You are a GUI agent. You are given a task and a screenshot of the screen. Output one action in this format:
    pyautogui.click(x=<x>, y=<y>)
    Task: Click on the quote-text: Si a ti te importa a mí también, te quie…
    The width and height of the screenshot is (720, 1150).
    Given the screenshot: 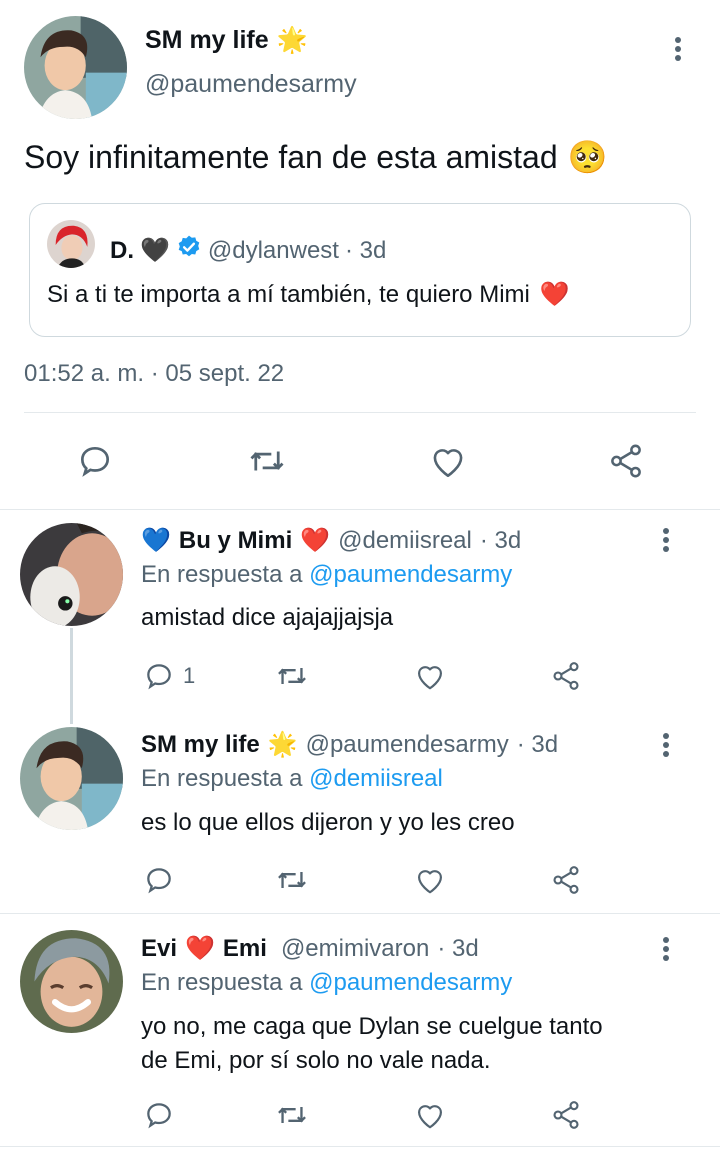 What is the action you would take?
    pyautogui.click(x=308, y=294)
    